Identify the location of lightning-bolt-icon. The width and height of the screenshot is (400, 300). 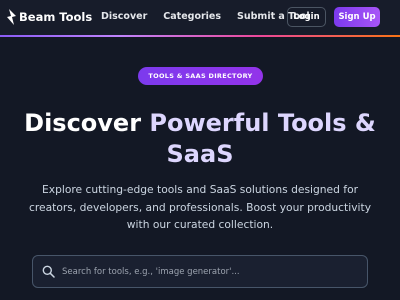
(11, 17).